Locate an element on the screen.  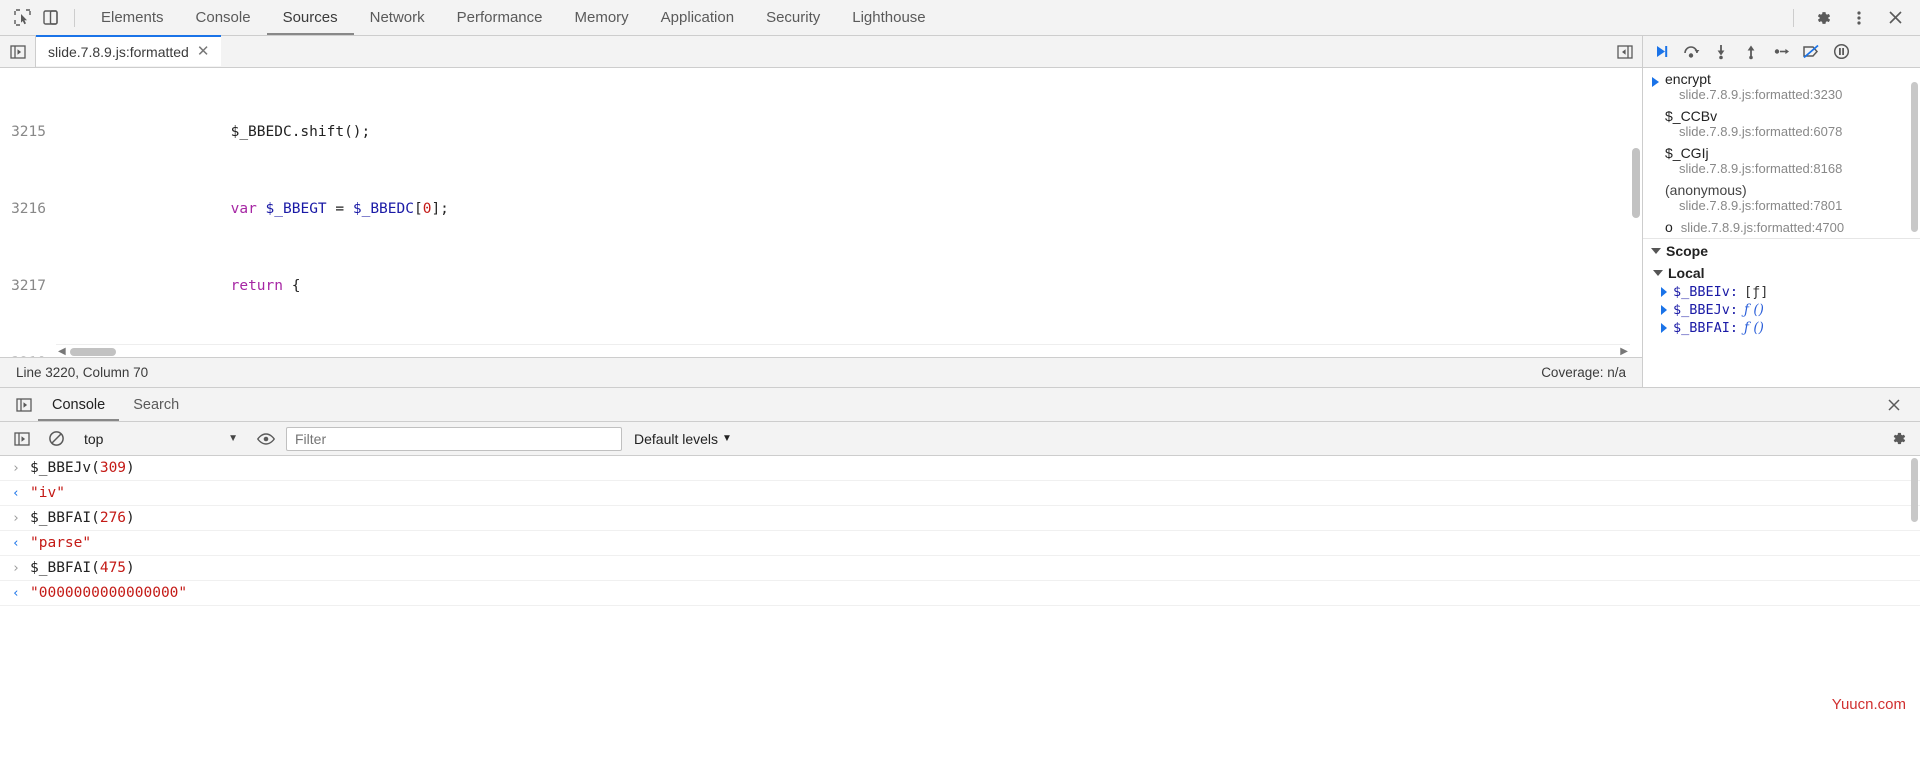
clear-console-icon is located at coordinates (56, 439).